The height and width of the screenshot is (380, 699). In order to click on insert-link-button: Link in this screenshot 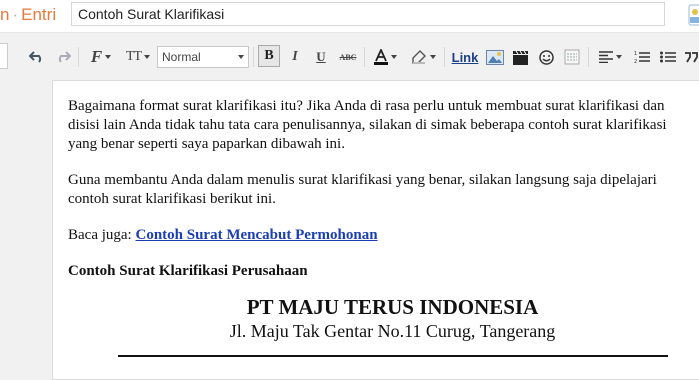, I will do `click(465, 57)`.